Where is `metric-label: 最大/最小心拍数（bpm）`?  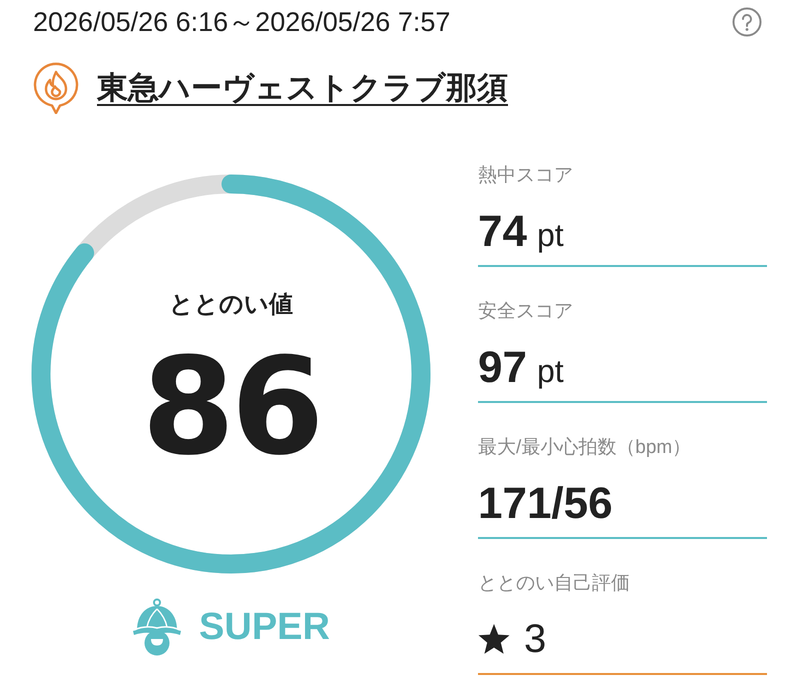
metric-label: 最大/最小心拍数（bpm） is located at coordinates (585, 448).